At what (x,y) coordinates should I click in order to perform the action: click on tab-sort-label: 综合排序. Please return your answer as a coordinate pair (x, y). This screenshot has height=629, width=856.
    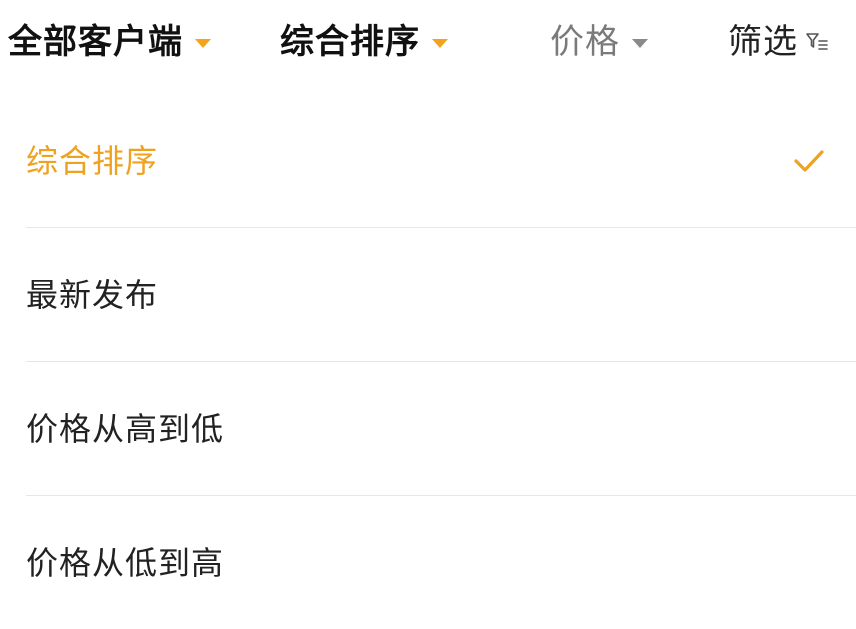
    Looking at the image, I should click on (350, 42).